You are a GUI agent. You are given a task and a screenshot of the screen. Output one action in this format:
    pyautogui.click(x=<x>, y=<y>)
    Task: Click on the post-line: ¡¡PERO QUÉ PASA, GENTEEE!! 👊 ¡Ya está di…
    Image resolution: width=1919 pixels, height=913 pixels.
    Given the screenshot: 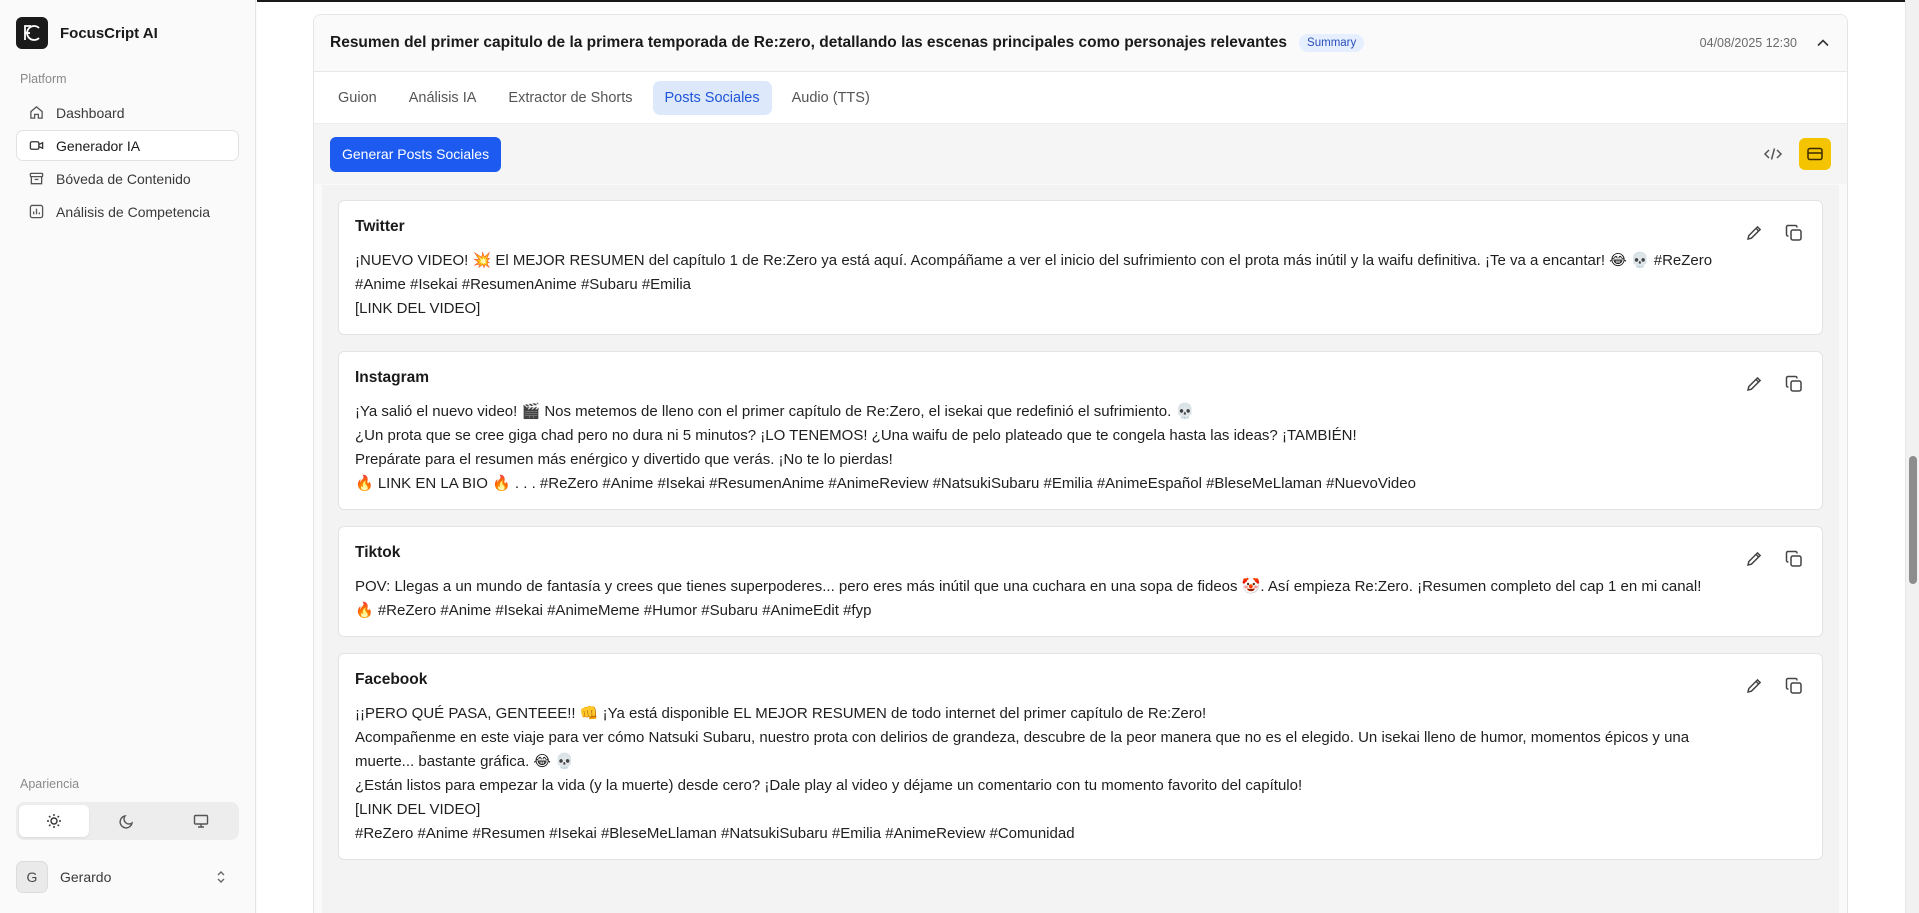 What is the action you would take?
    pyautogui.click(x=781, y=713)
    